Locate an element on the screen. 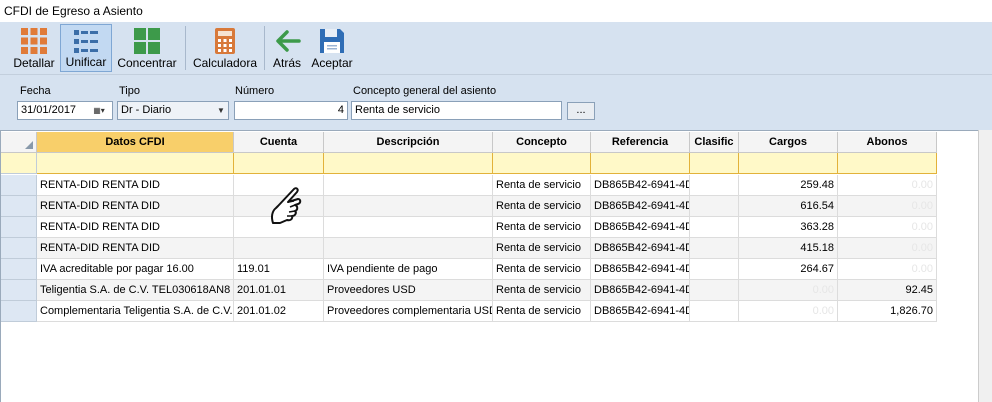 The width and height of the screenshot is (992, 402). table-cell-cargos: 363.28 is located at coordinates (788, 227).